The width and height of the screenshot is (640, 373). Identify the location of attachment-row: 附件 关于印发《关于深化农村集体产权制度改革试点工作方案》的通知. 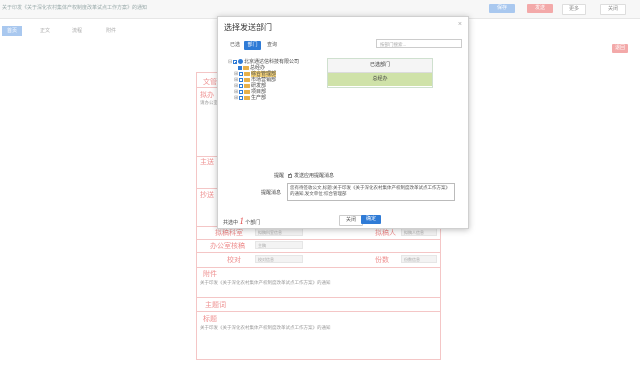
(318, 282).